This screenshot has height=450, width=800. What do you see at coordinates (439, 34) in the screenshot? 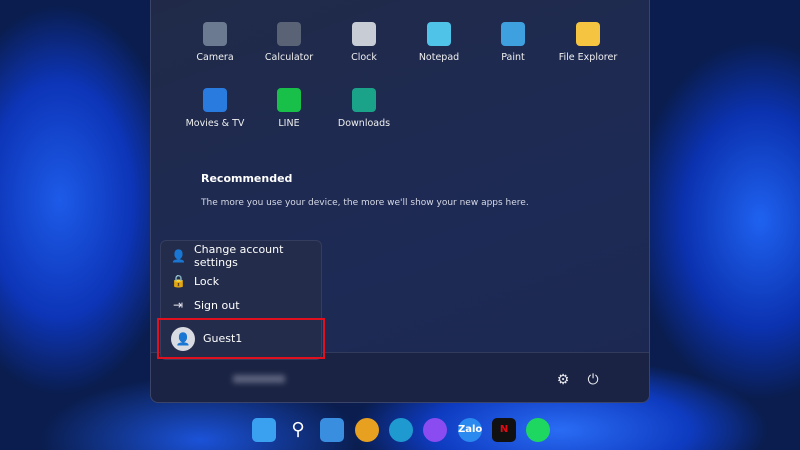
I see `notepad-icon` at bounding box center [439, 34].